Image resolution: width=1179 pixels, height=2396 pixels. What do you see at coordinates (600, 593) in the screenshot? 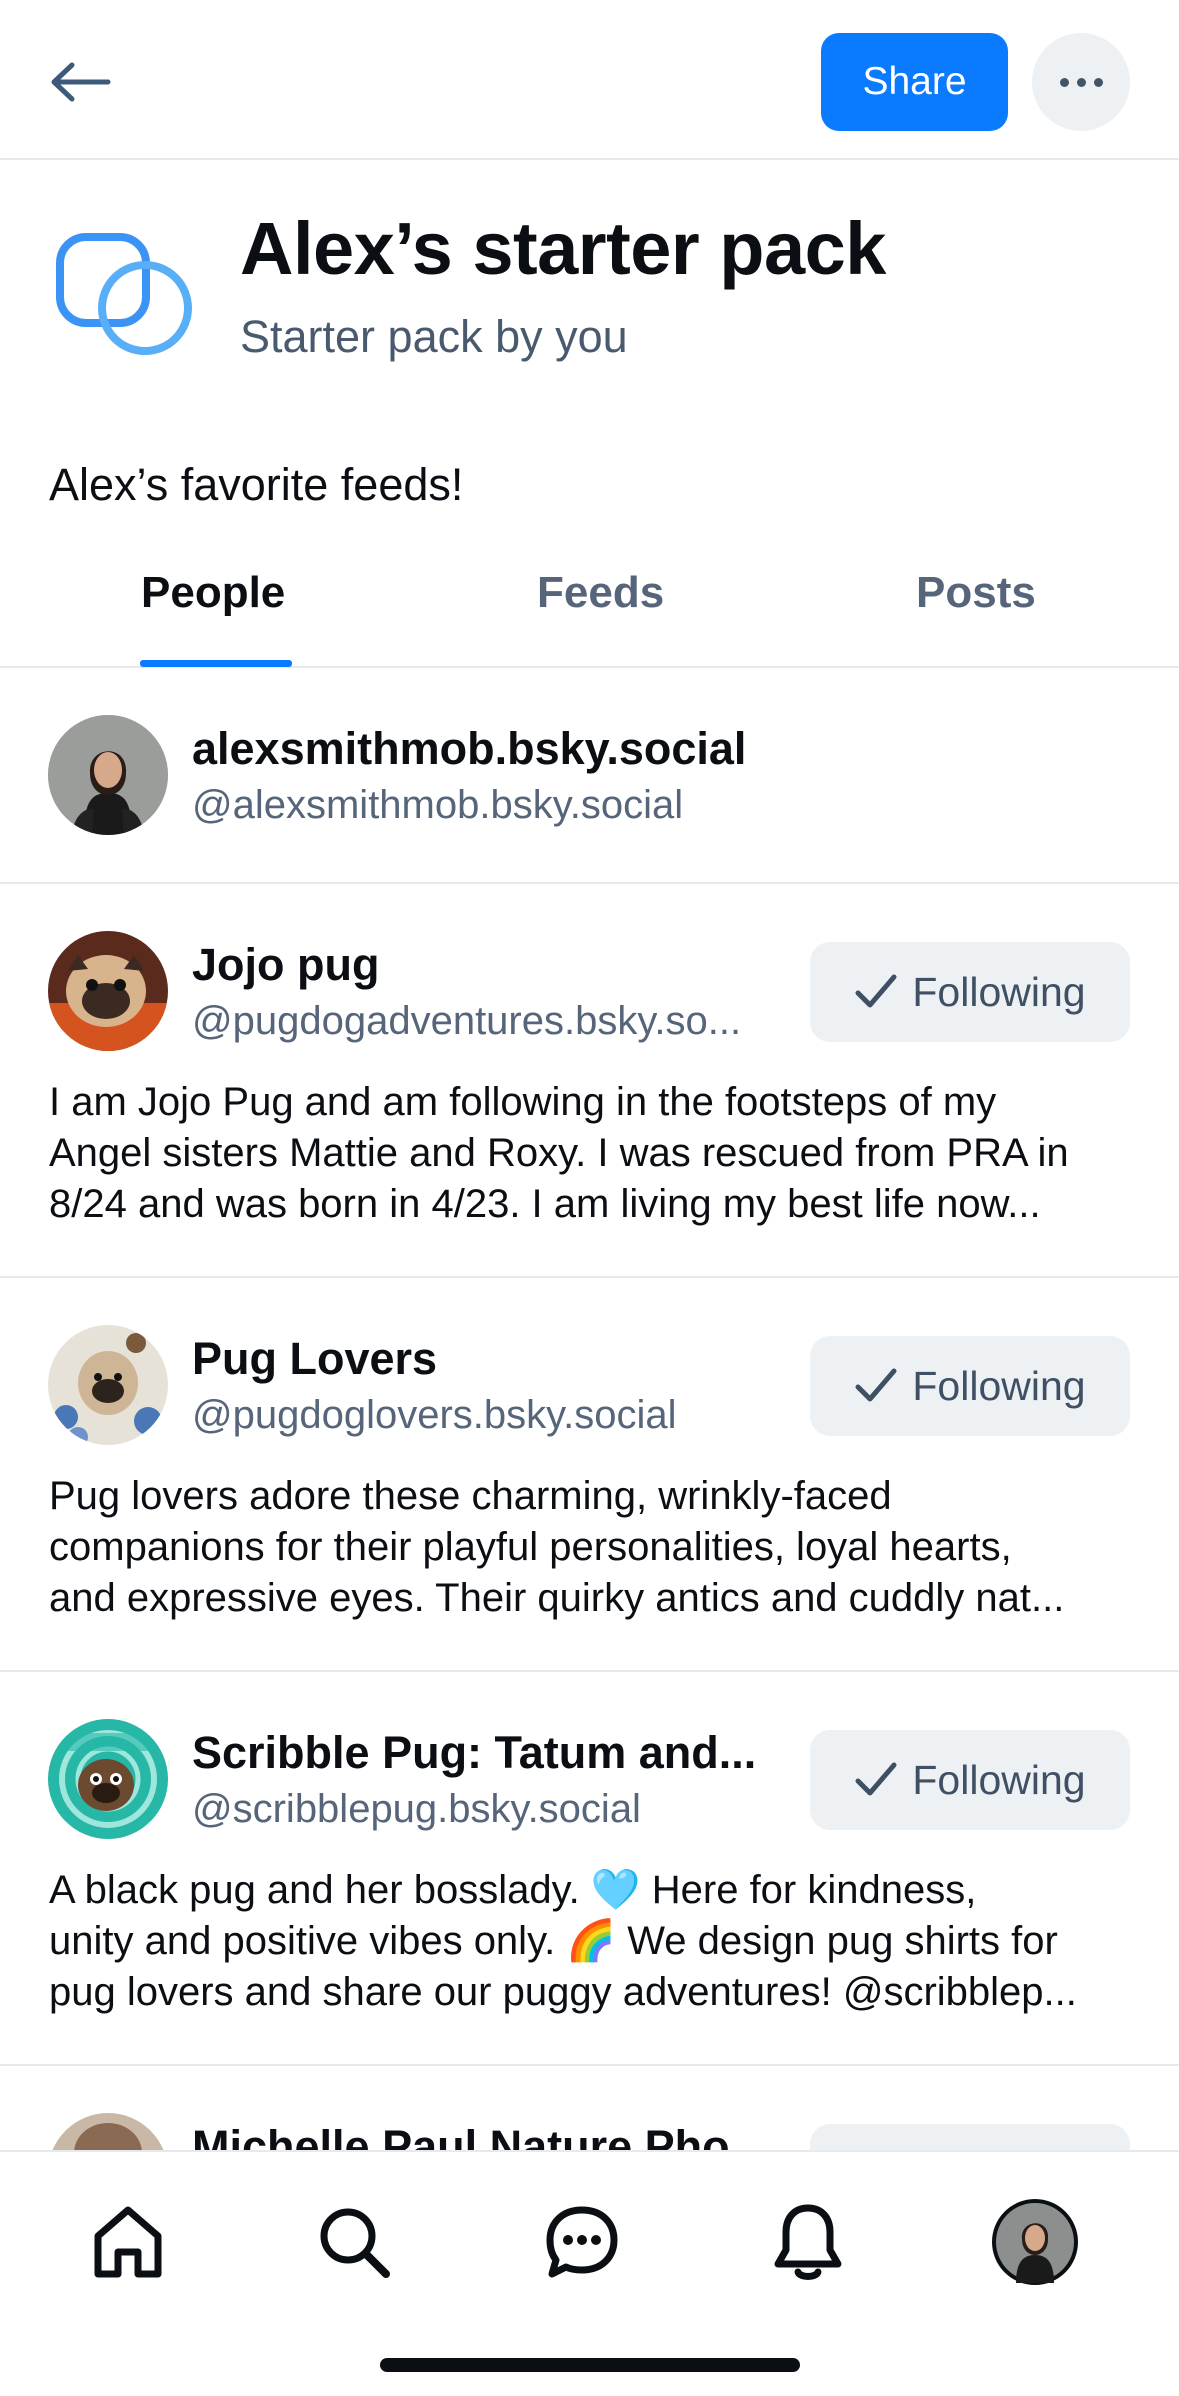
I see `tab-feeds: Feeds` at bounding box center [600, 593].